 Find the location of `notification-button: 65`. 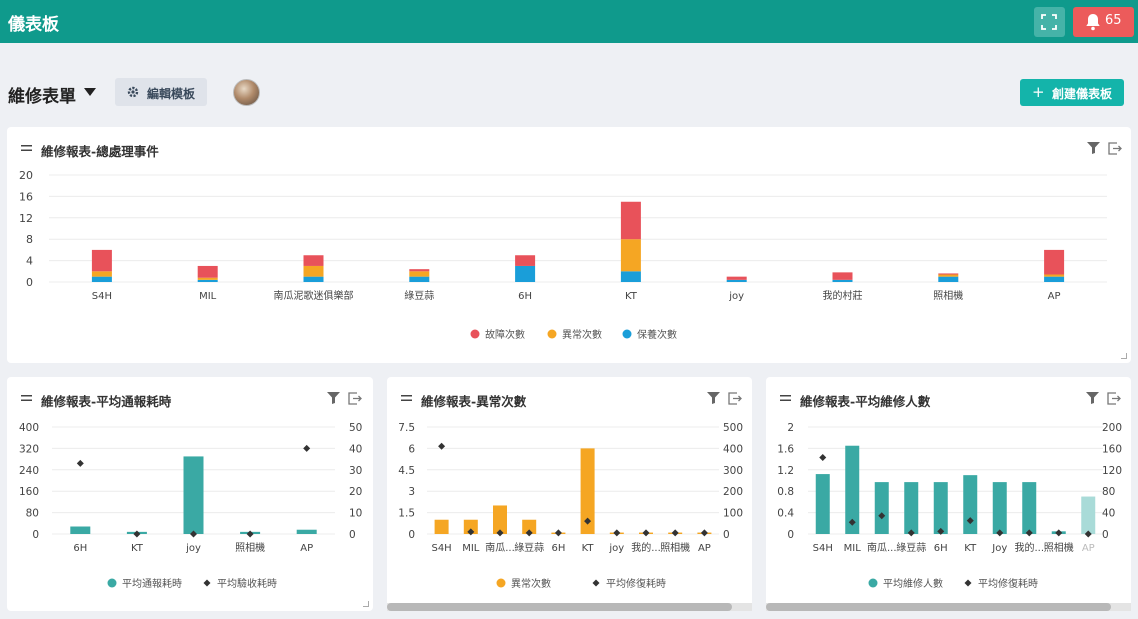

notification-button: 65 is located at coordinates (1103, 22).